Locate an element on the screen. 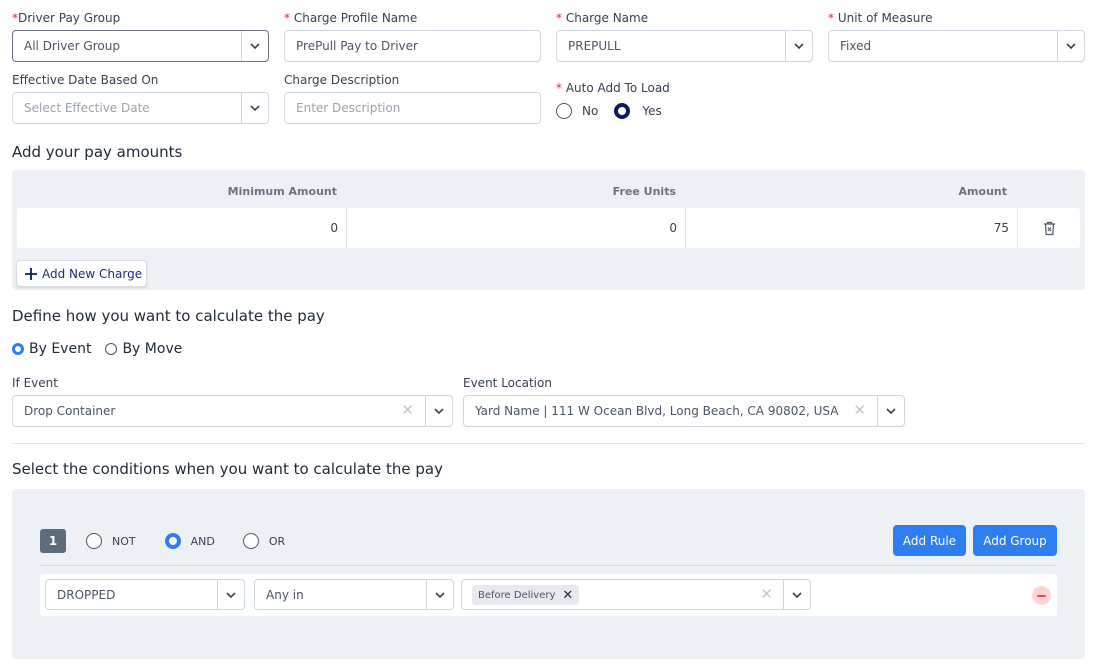  remove-icon is located at coordinates (1041, 595).